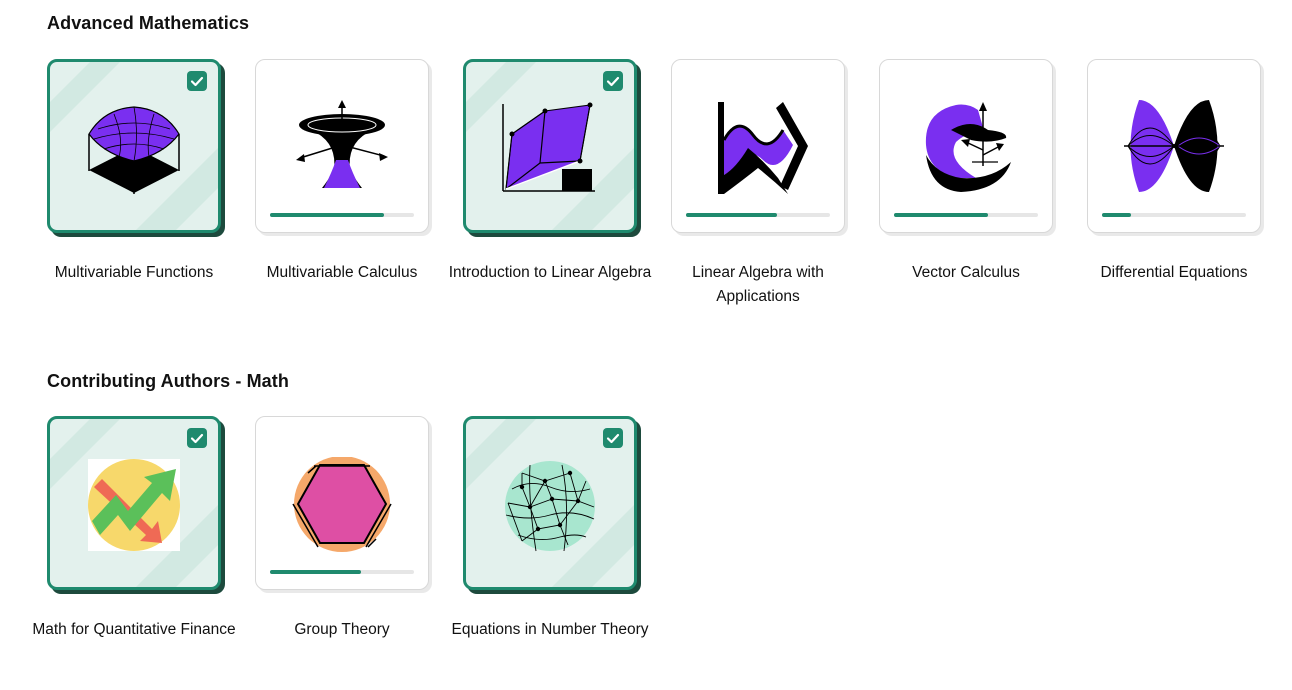 This screenshot has height=690, width=1292. I want to click on vector-field-icon, so click(966, 150).